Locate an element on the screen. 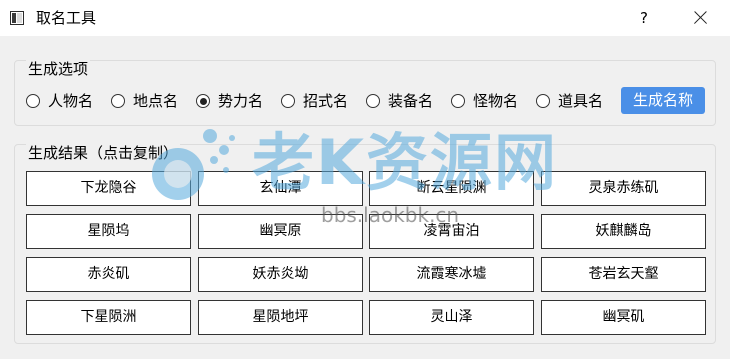  radio-item-name: 道具名 is located at coordinates (569, 101).